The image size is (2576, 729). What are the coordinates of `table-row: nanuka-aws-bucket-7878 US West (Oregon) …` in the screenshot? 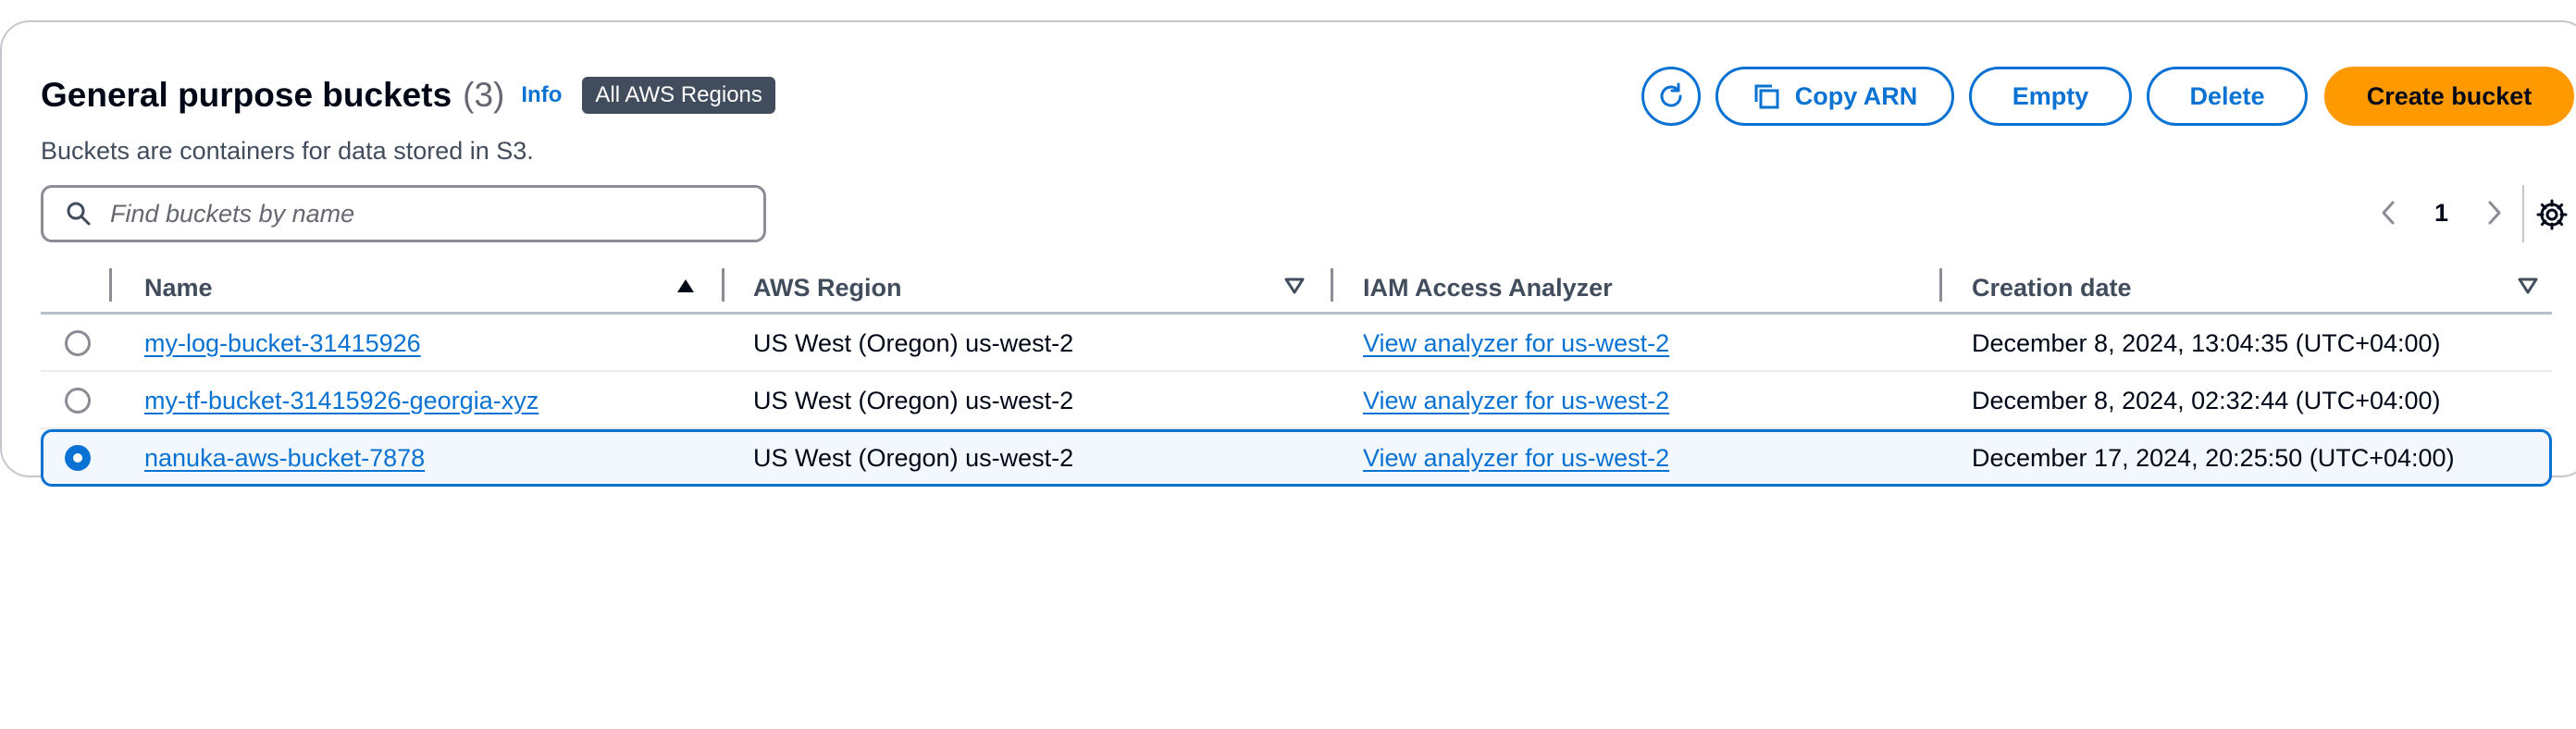 It's located at (1297, 458).